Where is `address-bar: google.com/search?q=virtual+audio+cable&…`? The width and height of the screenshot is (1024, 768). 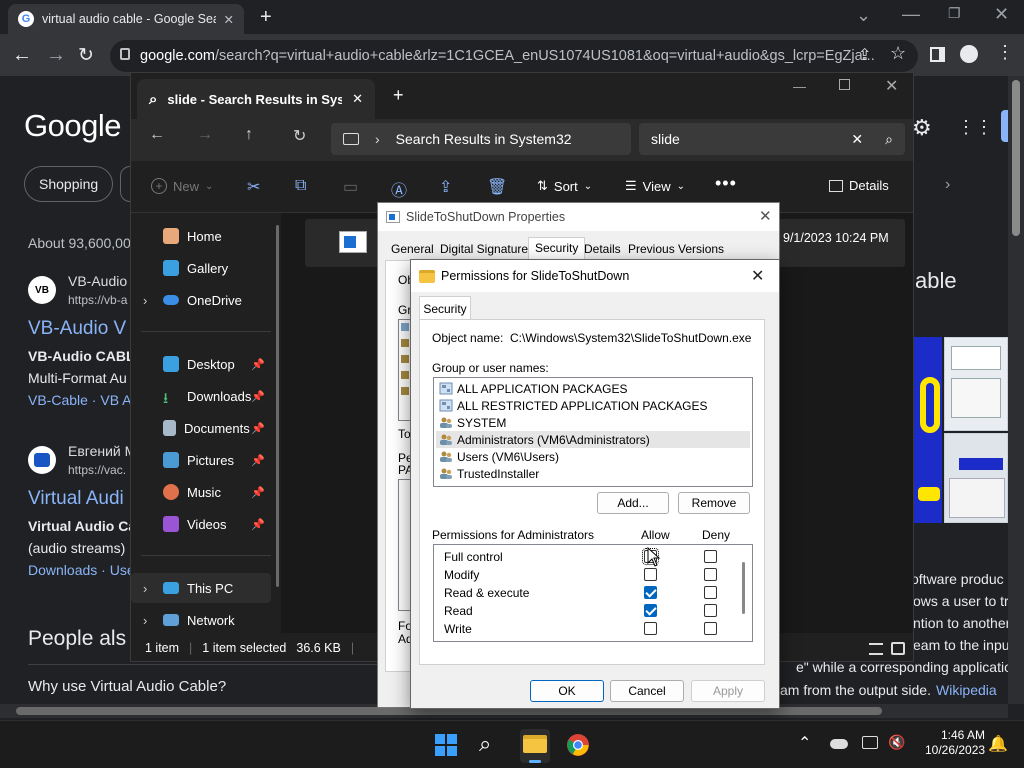
address-bar: google.com/search?q=virtual+audio+cable&… is located at coordinates (514, 56).